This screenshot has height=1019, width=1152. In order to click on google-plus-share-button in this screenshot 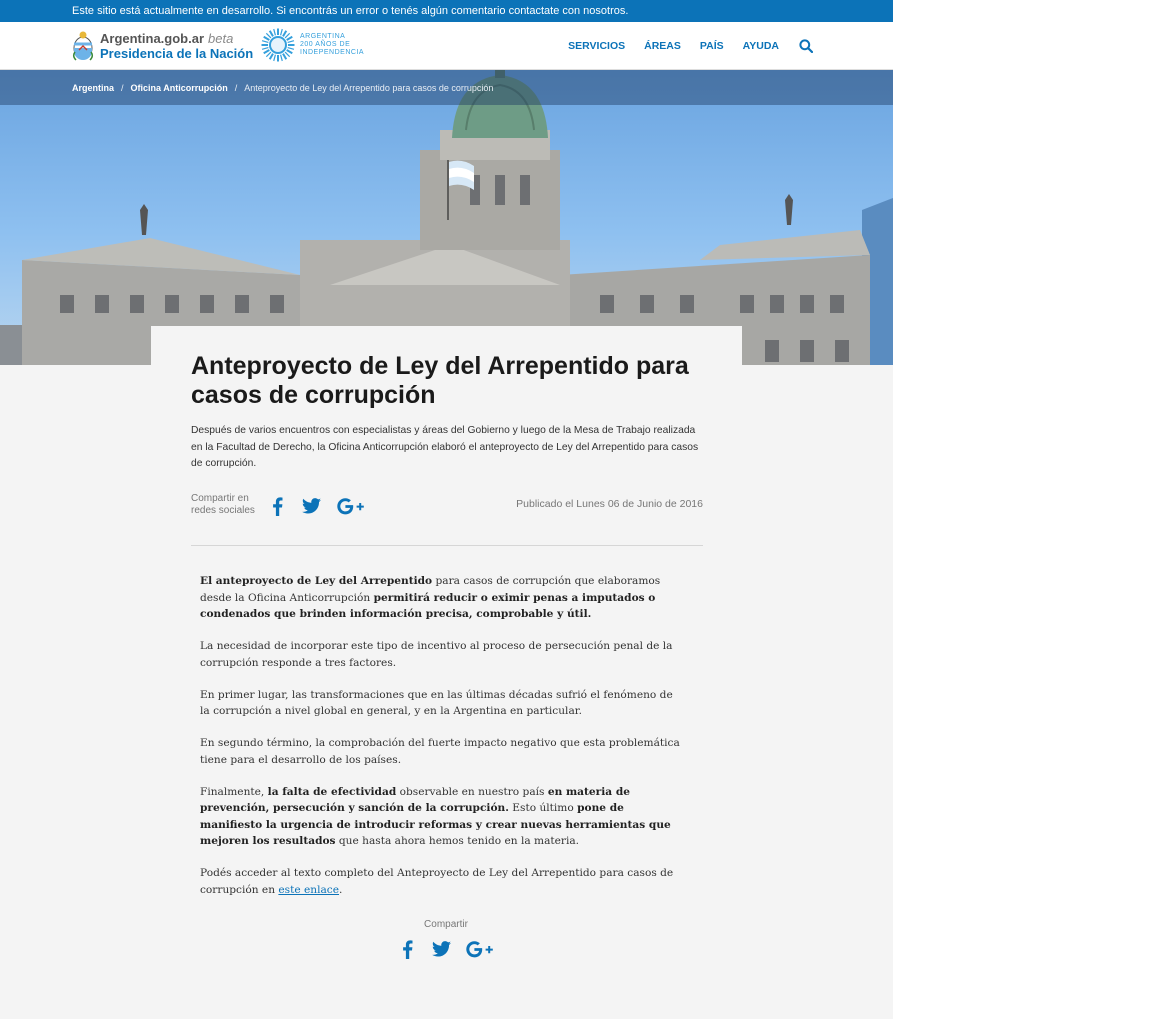, I will do `click(350, 506)`.